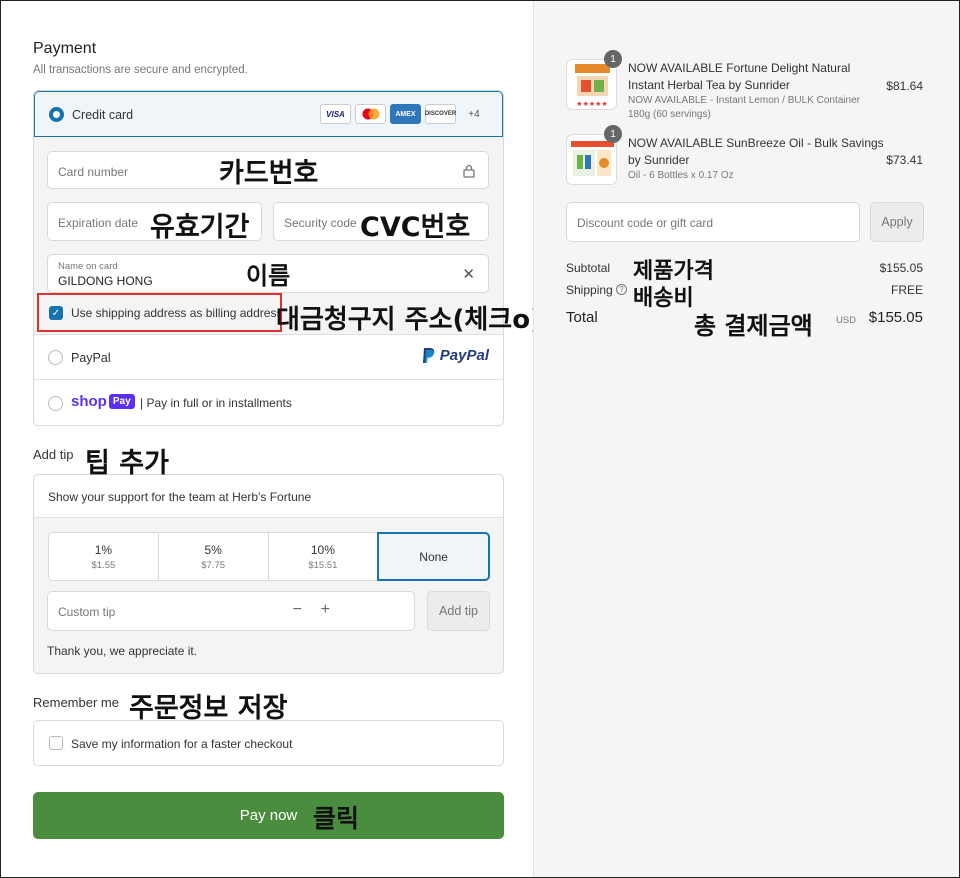  I want to click on credit-card-option: Credit card VISA AMEX DISCOVER +4, so click(268, 114).